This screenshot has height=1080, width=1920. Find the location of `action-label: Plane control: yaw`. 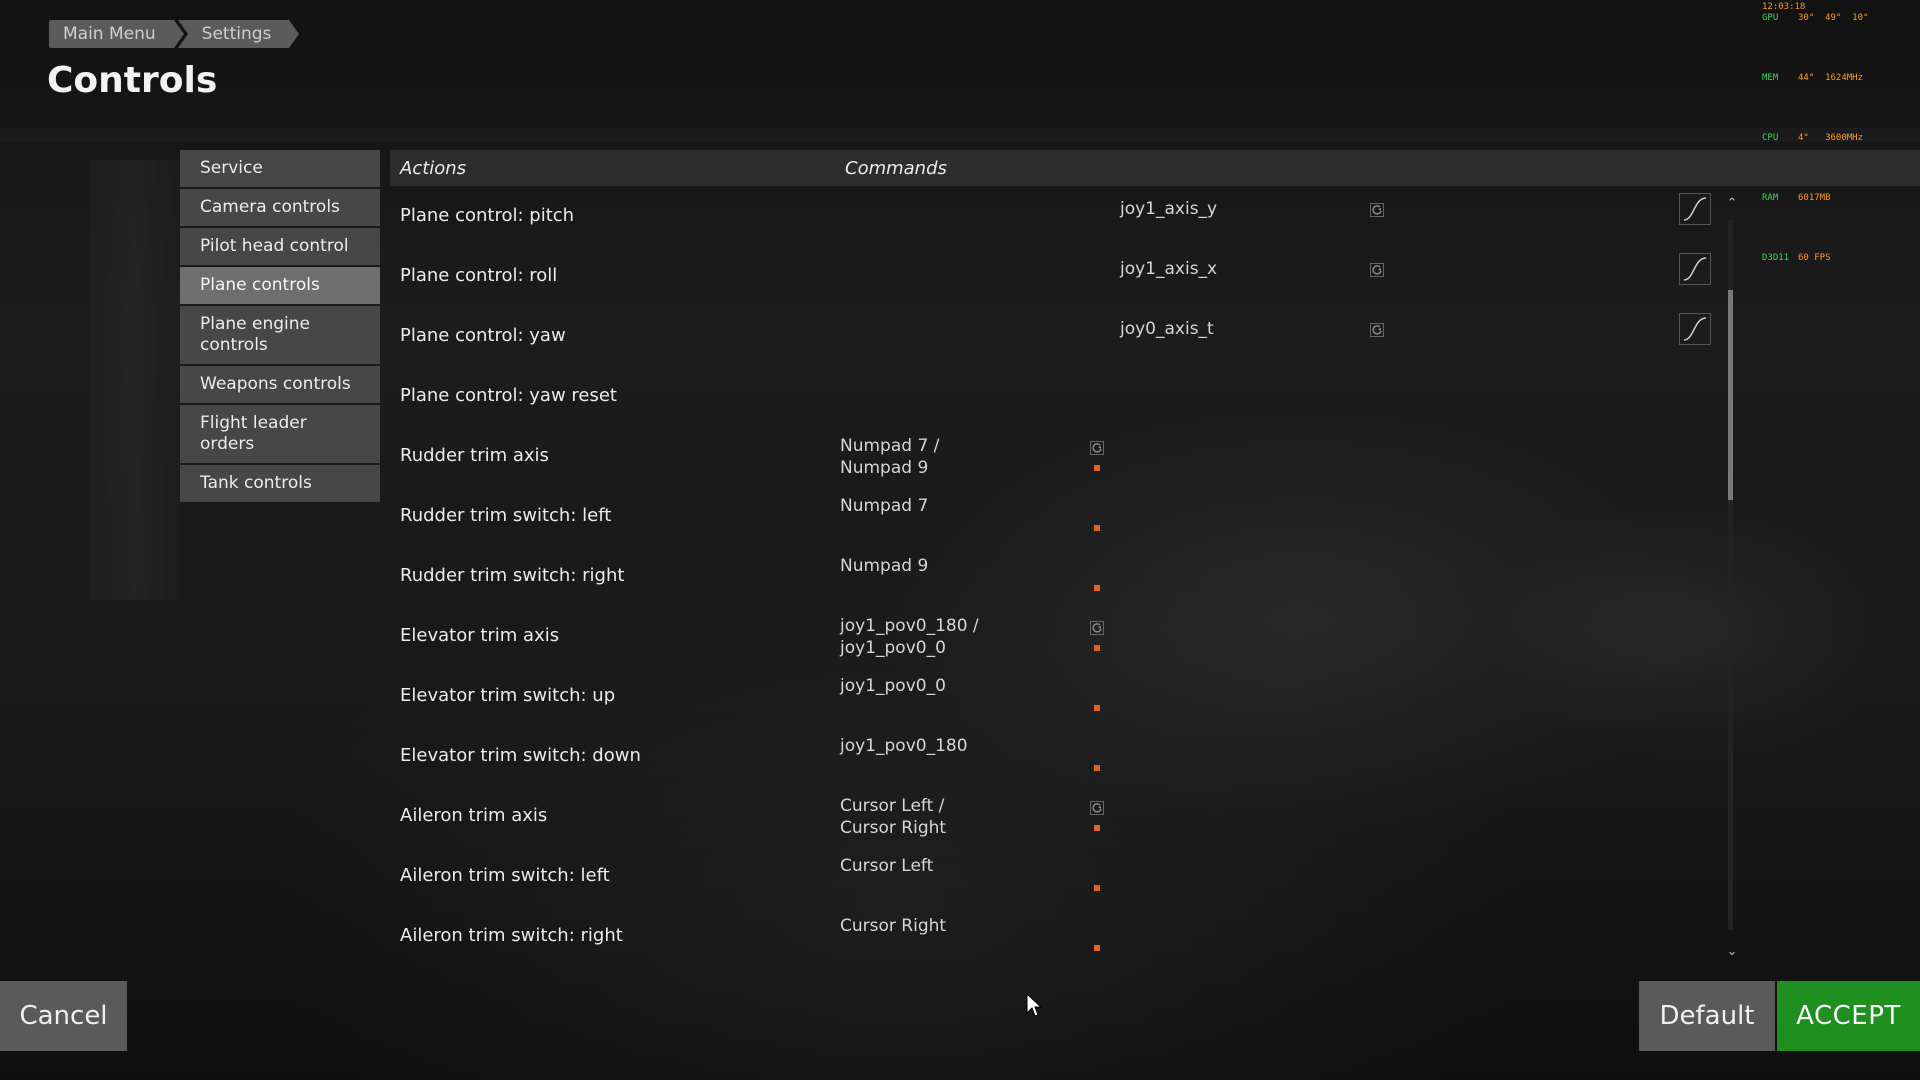

action-label: Plane control: yaw is located at coordinates (483, 335).